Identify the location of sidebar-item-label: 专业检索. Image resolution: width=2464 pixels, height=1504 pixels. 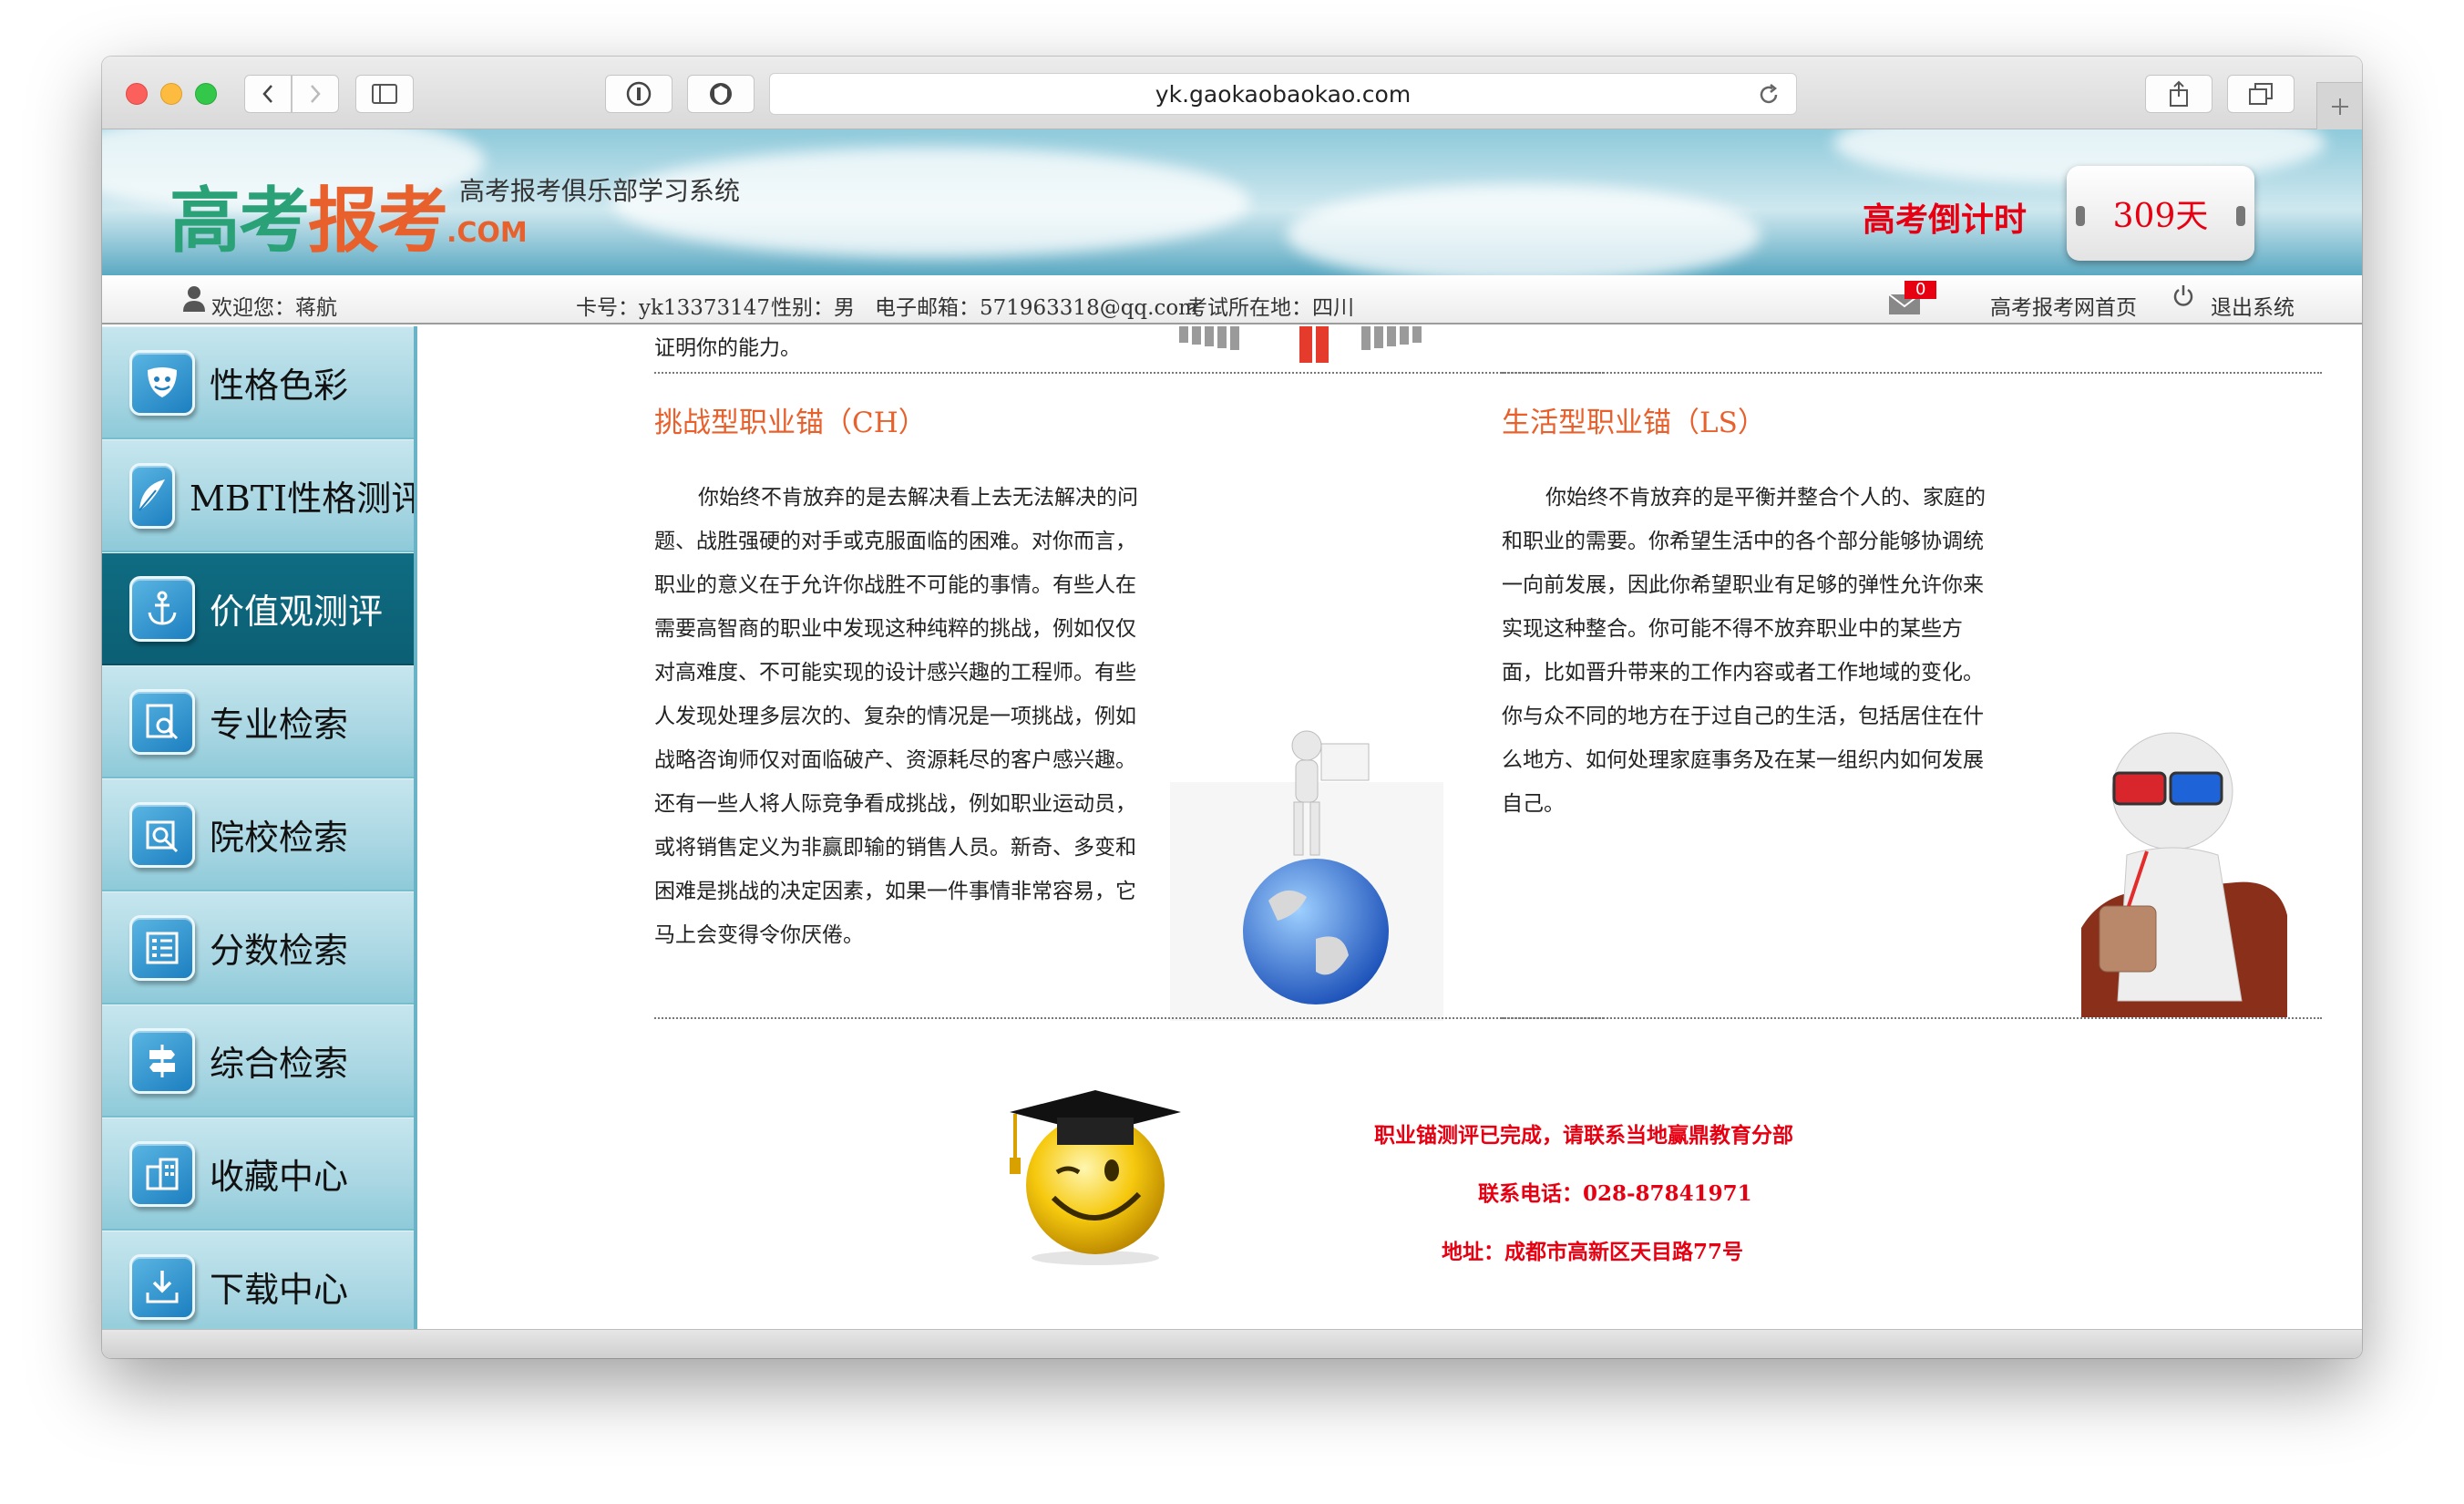
(279, 725).